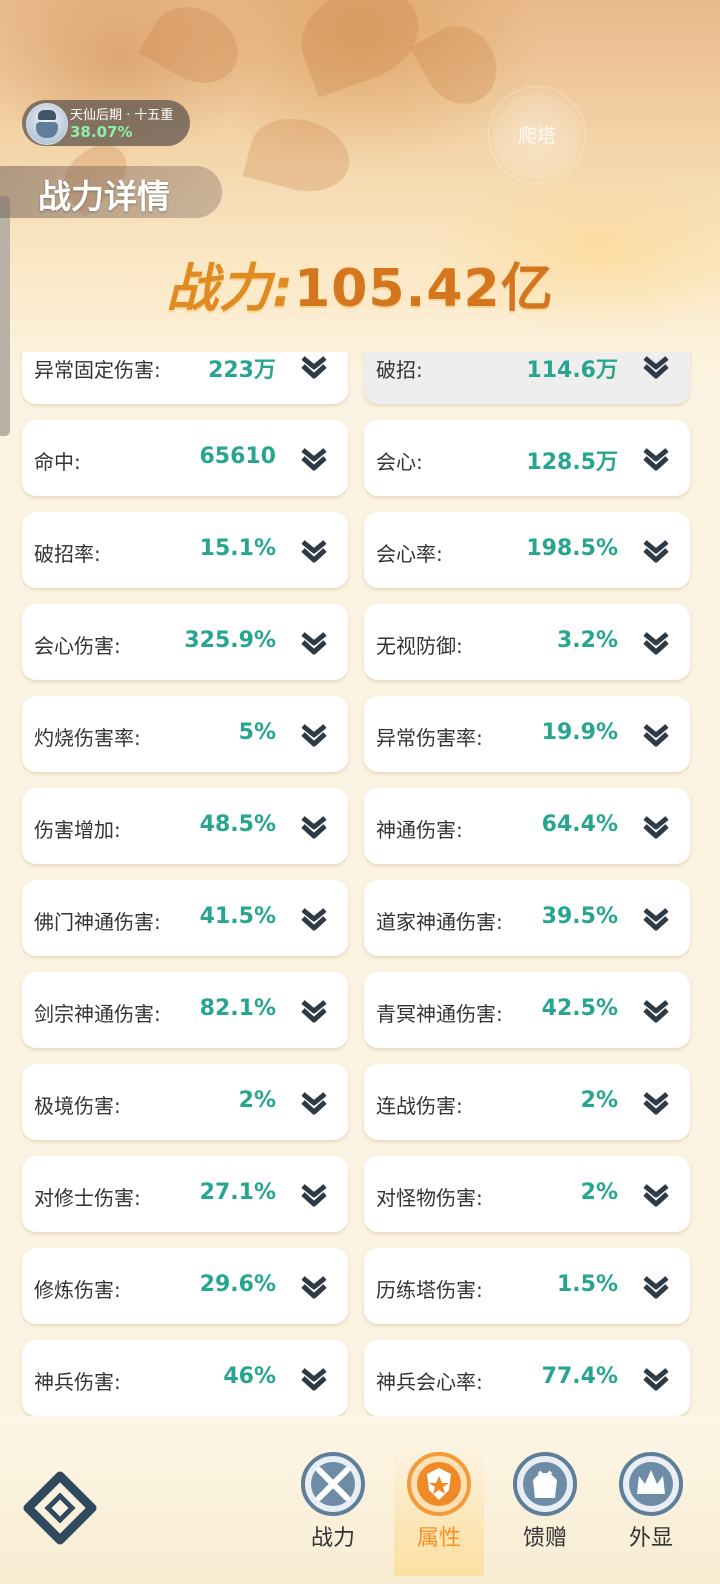 The height and width of the screenshot is (1584, 720). Describe the element at coordinates (399, 462) in the screenshot. I see `stat-label: 会心:` at that location.